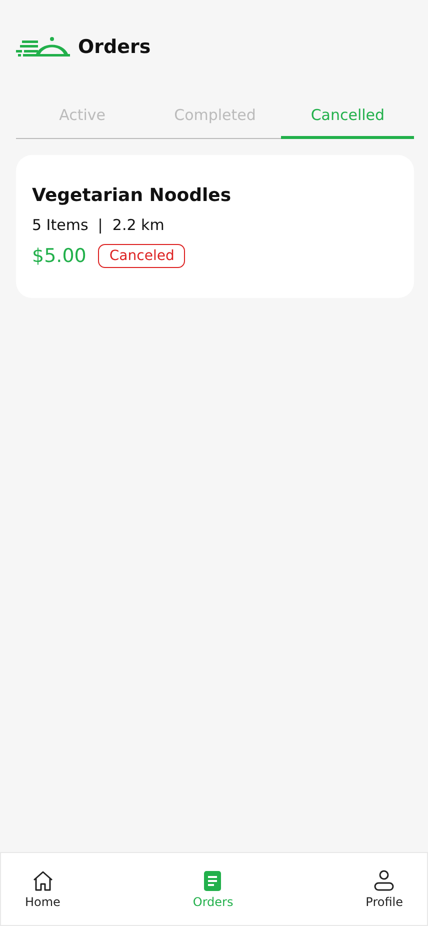 The width and height of the screenshot is (428, 926). What do you see at coordinates (43, 881) in the screenshot?
I see `house-icon` at bounding box center [43, 881].